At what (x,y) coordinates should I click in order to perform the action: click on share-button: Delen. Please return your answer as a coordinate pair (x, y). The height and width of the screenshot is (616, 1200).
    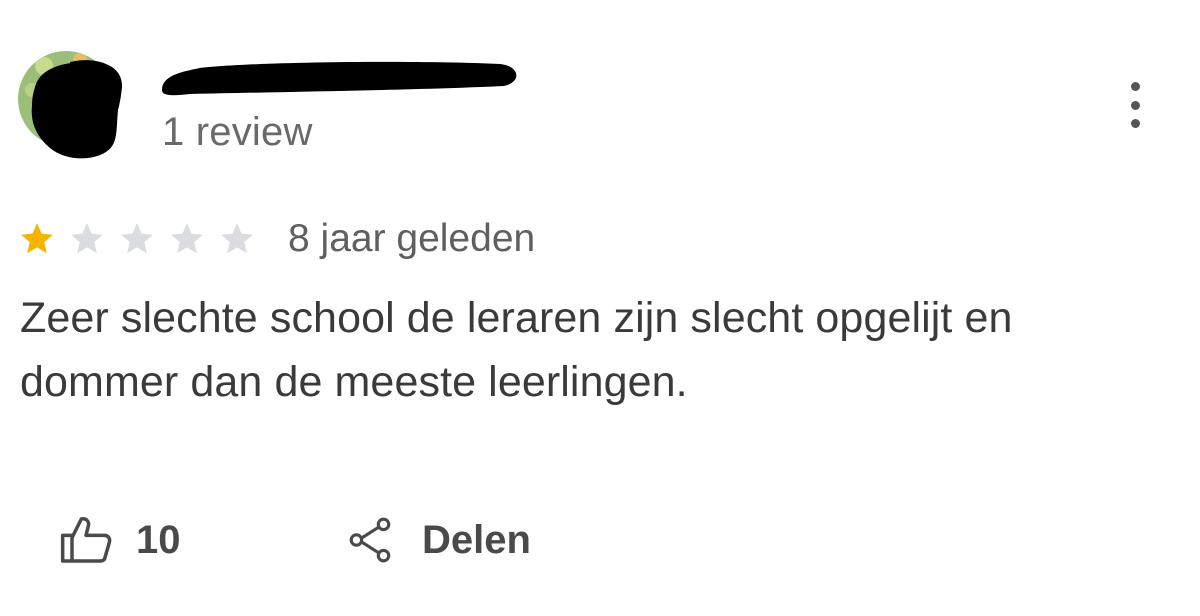
    Looking at the image, I should click on (438, 540).